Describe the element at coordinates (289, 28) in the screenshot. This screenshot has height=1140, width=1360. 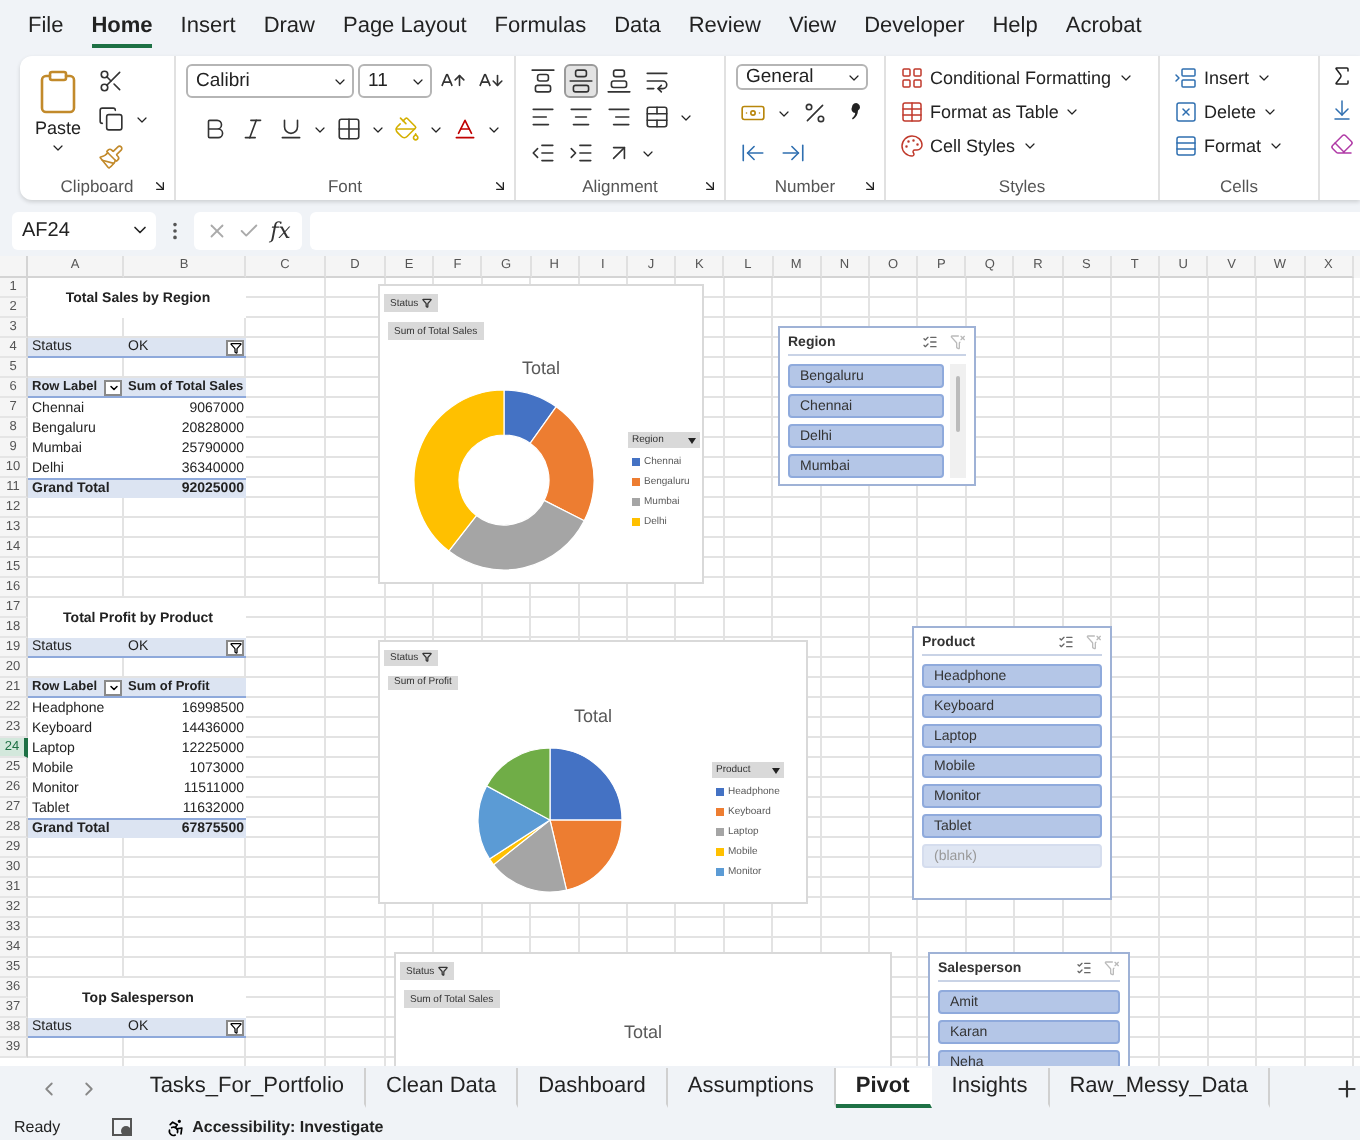
I see `menu-tab: Draw` at that location.